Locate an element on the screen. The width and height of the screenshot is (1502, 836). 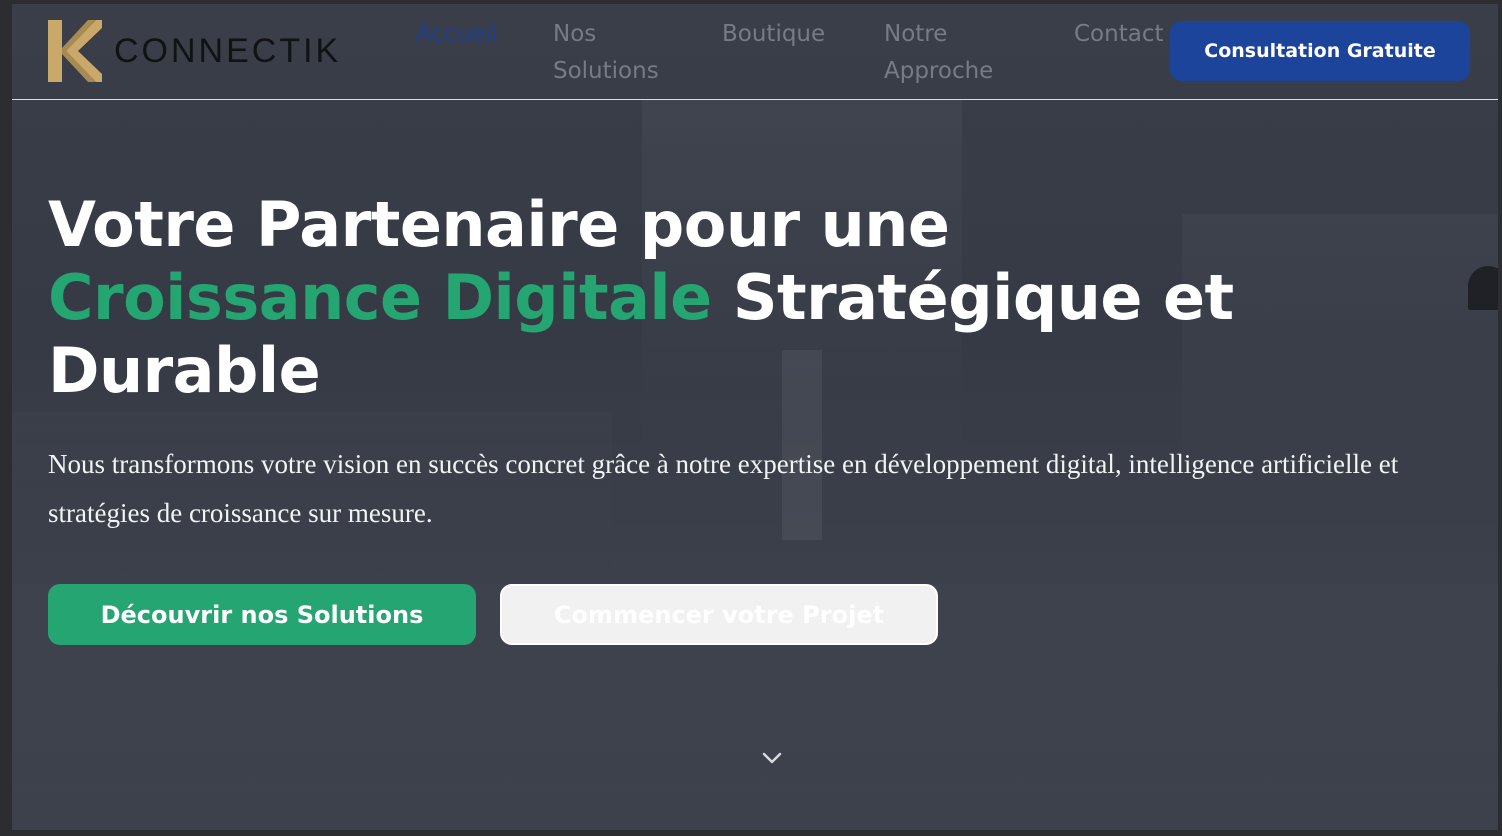
chevron-down-icon is located at coordinates (772, 758).